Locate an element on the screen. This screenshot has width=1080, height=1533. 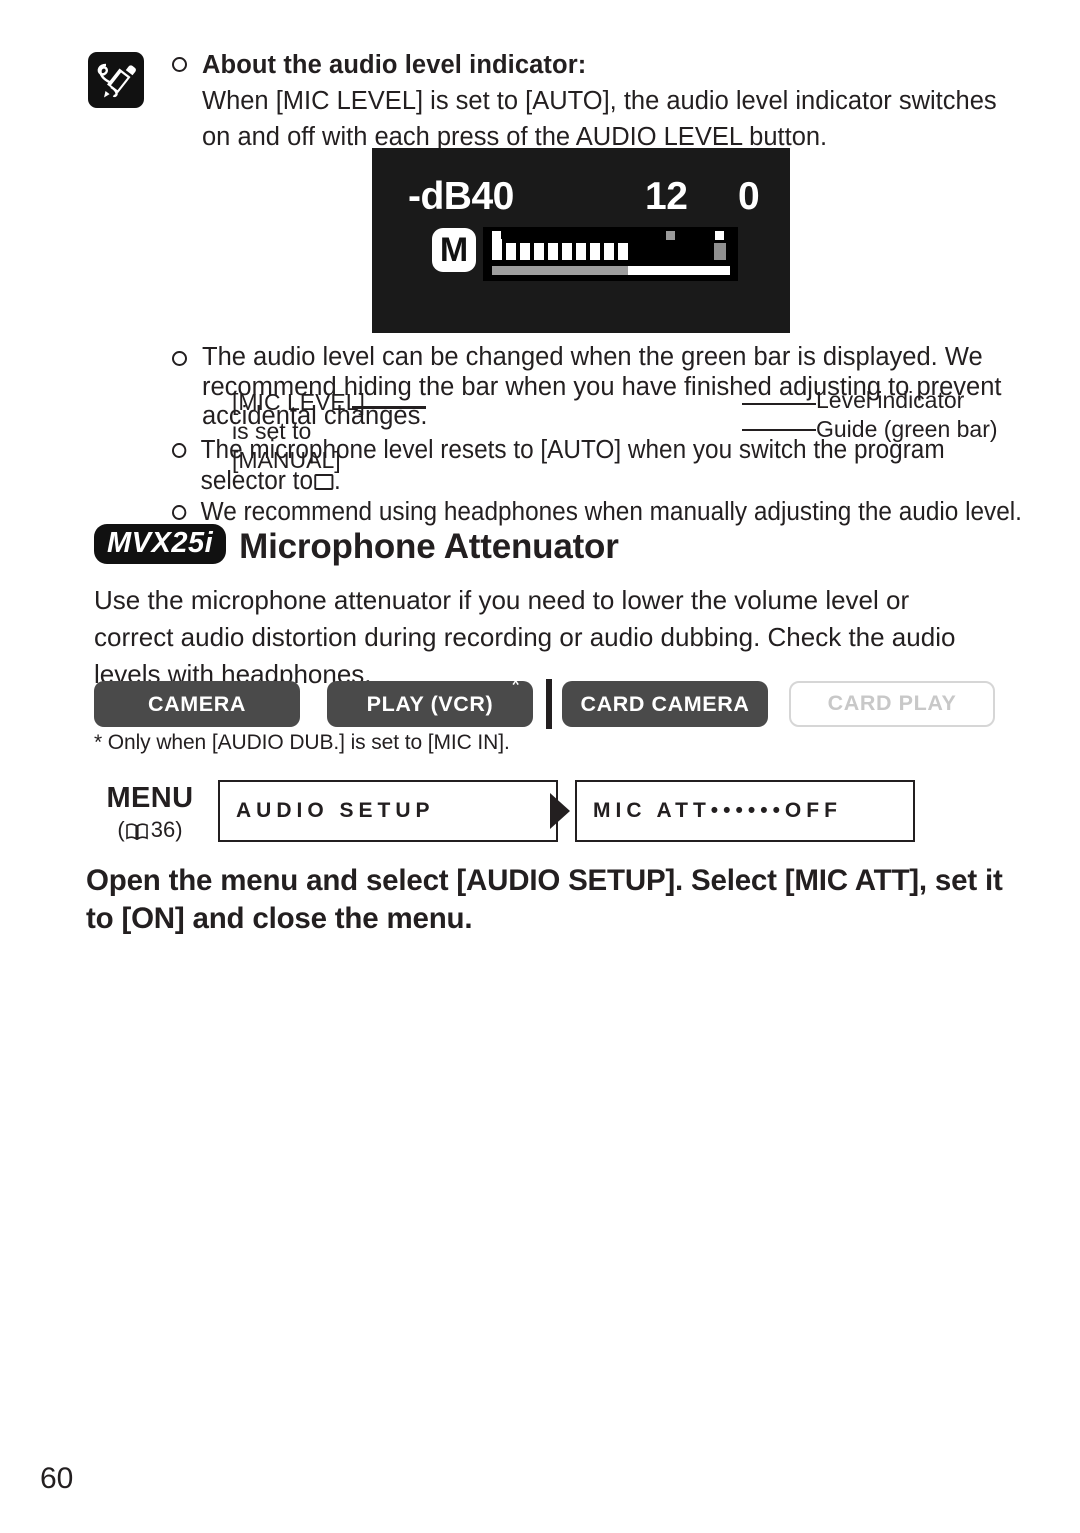
meter-tick-mid is located at coordinates (670, 235).